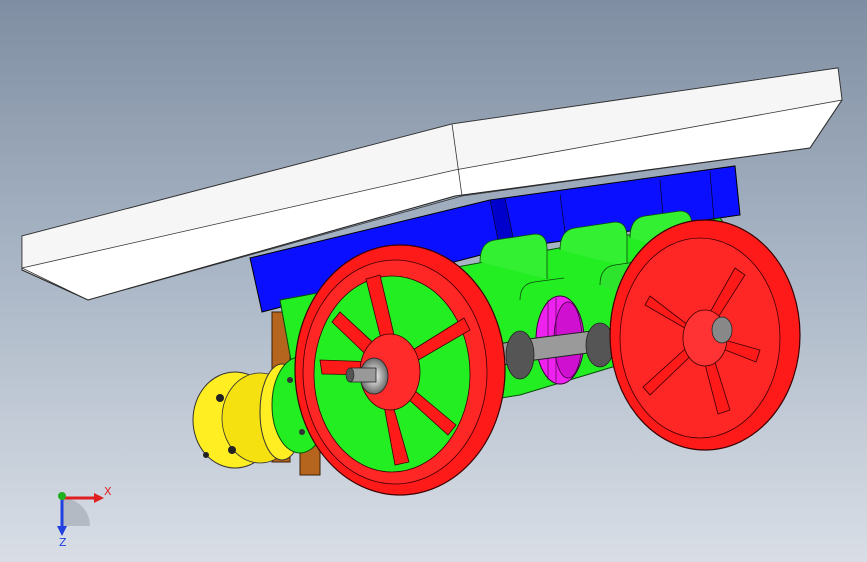 This screenshot has height=562, width=867. I want to click on z-axis-label: Z, so click(63, 542).